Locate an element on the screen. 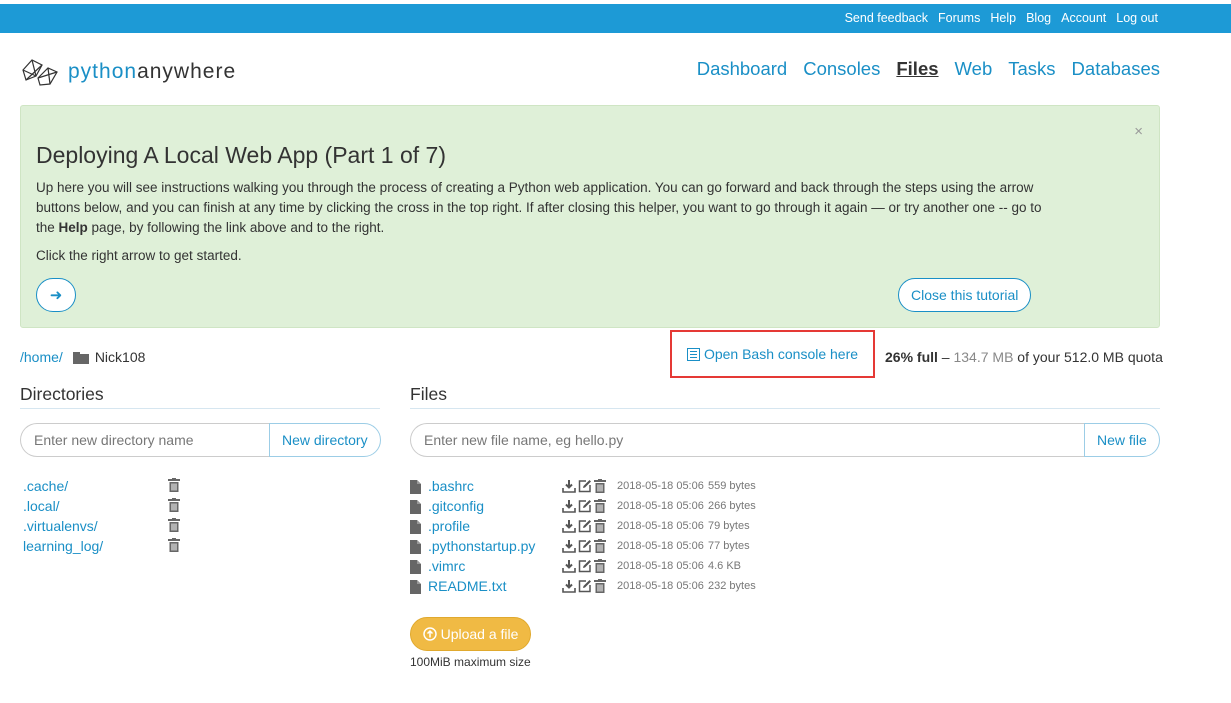 The image size is (1231, 703). nav-web: Web is located at coordinates (974, 69).